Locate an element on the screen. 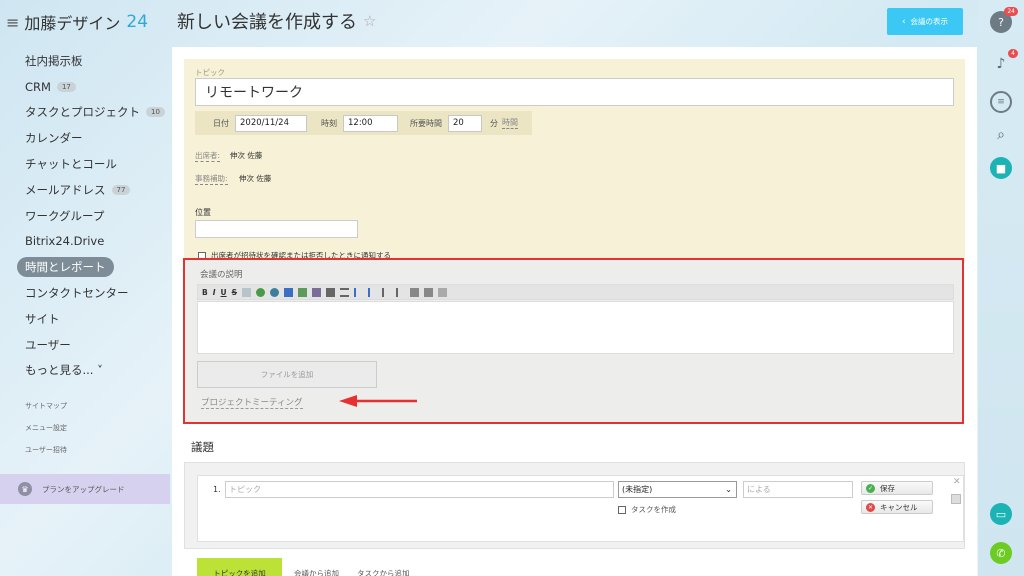 The height and width of the screenshot is (576, 1024). bold-button: B is located at coordinates (205, 292).